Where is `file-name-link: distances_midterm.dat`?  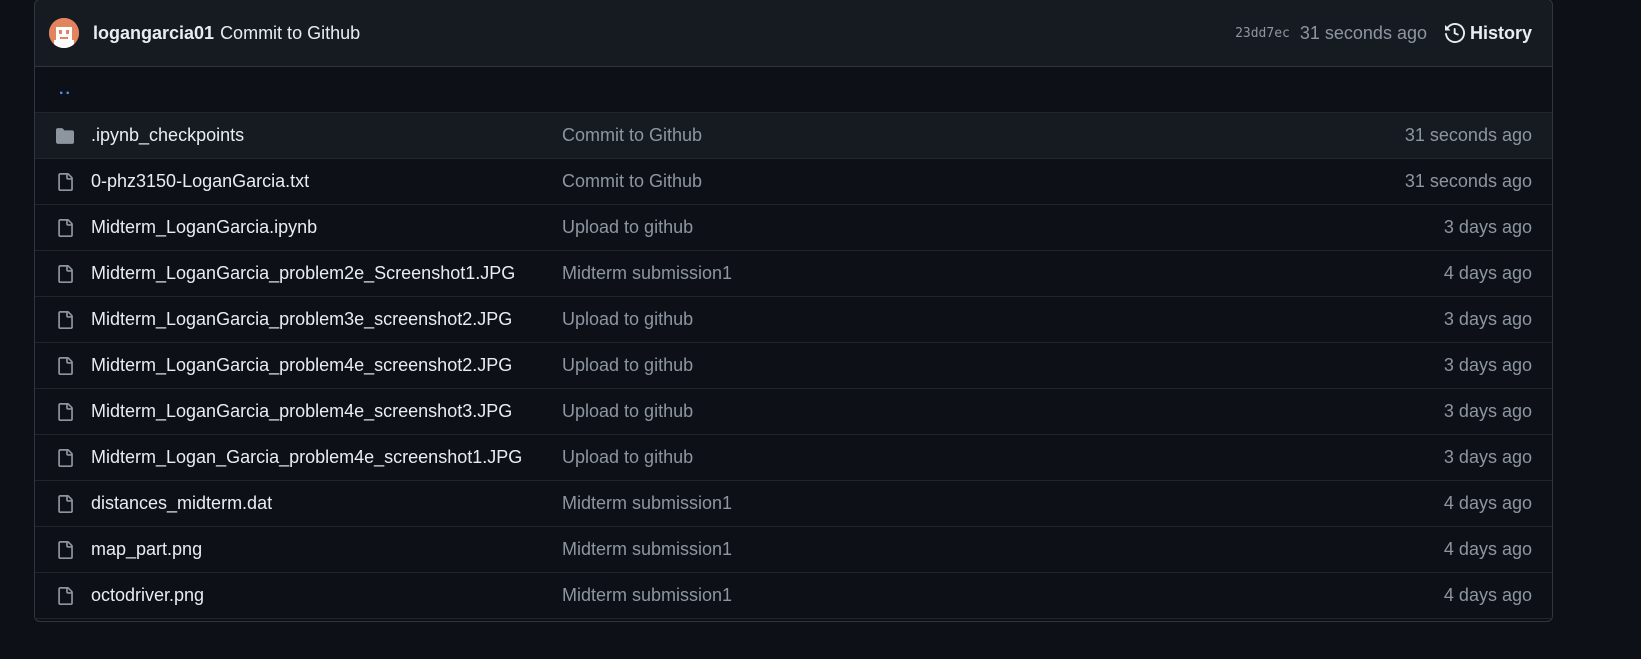 file-name-link: distances_midterm.dat is located at coordinates (326, 503).